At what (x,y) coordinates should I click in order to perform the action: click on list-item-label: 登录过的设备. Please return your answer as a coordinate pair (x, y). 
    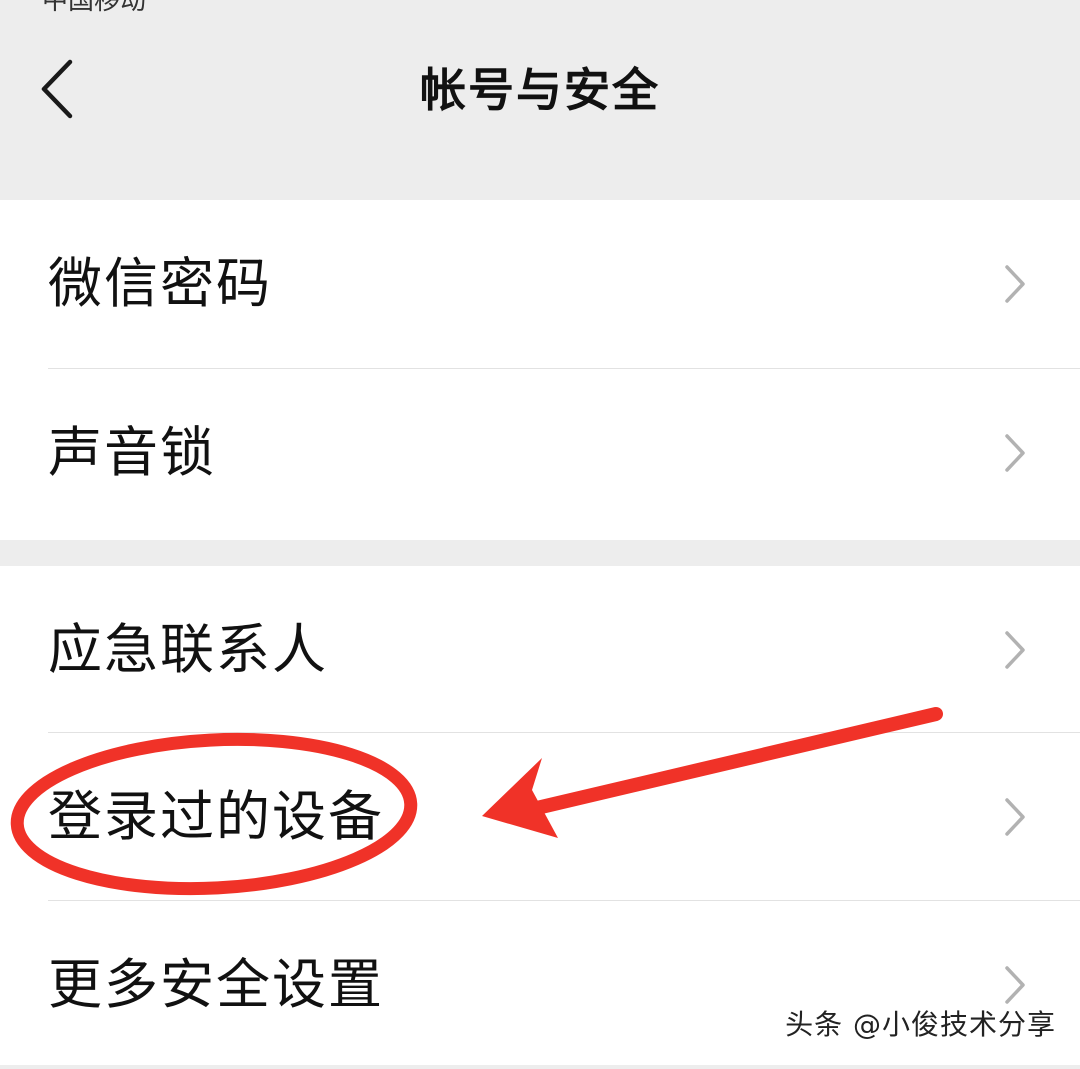
    Looking at the image, I should click on (216, 816).